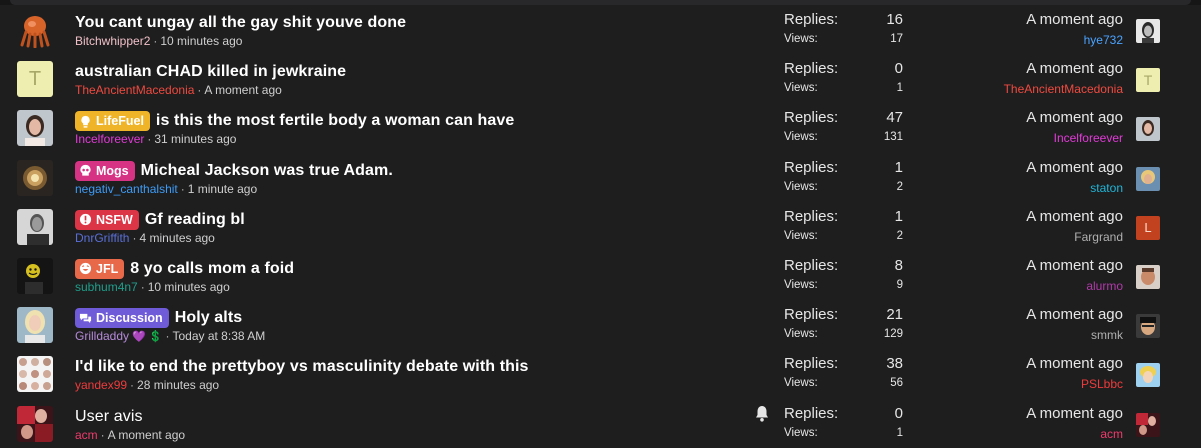 The width and height of the screenshot is (1201, 448). Describe the element at coordinates (112, 41) in the screenshot. I see `thread-author: Bitchwhipper2` at that location.